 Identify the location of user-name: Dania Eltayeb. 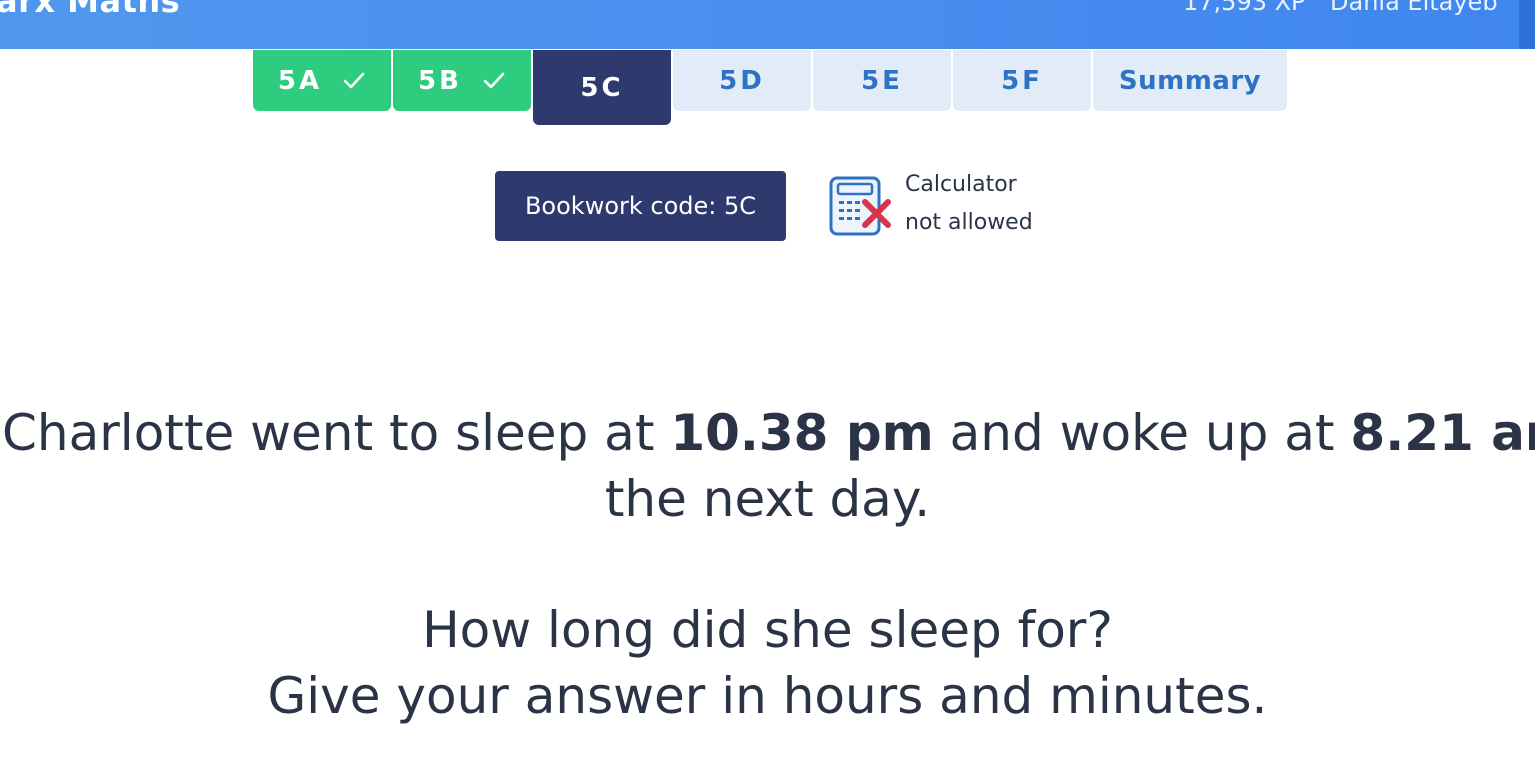
(1414, 8).